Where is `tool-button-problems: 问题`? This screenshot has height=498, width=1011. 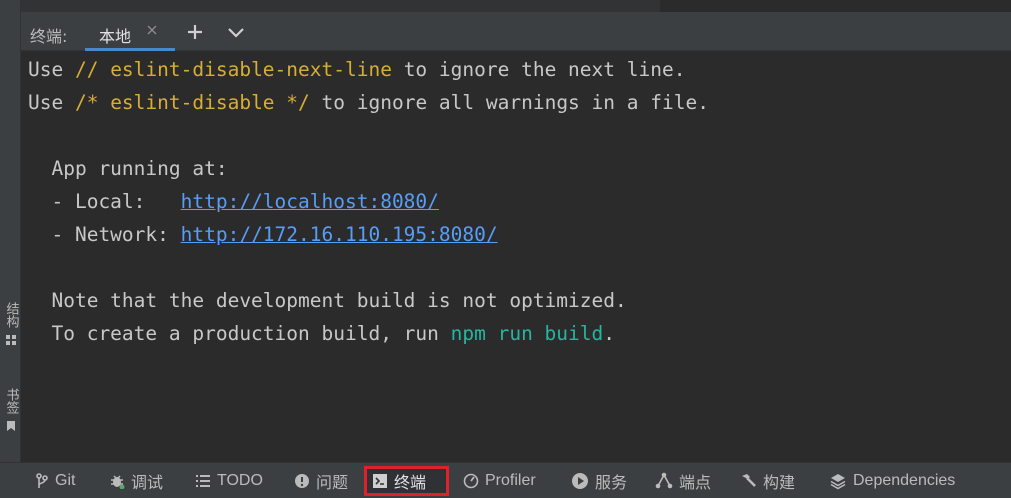
tool-button-problems: 问题 is located at coordinates (321, 481).